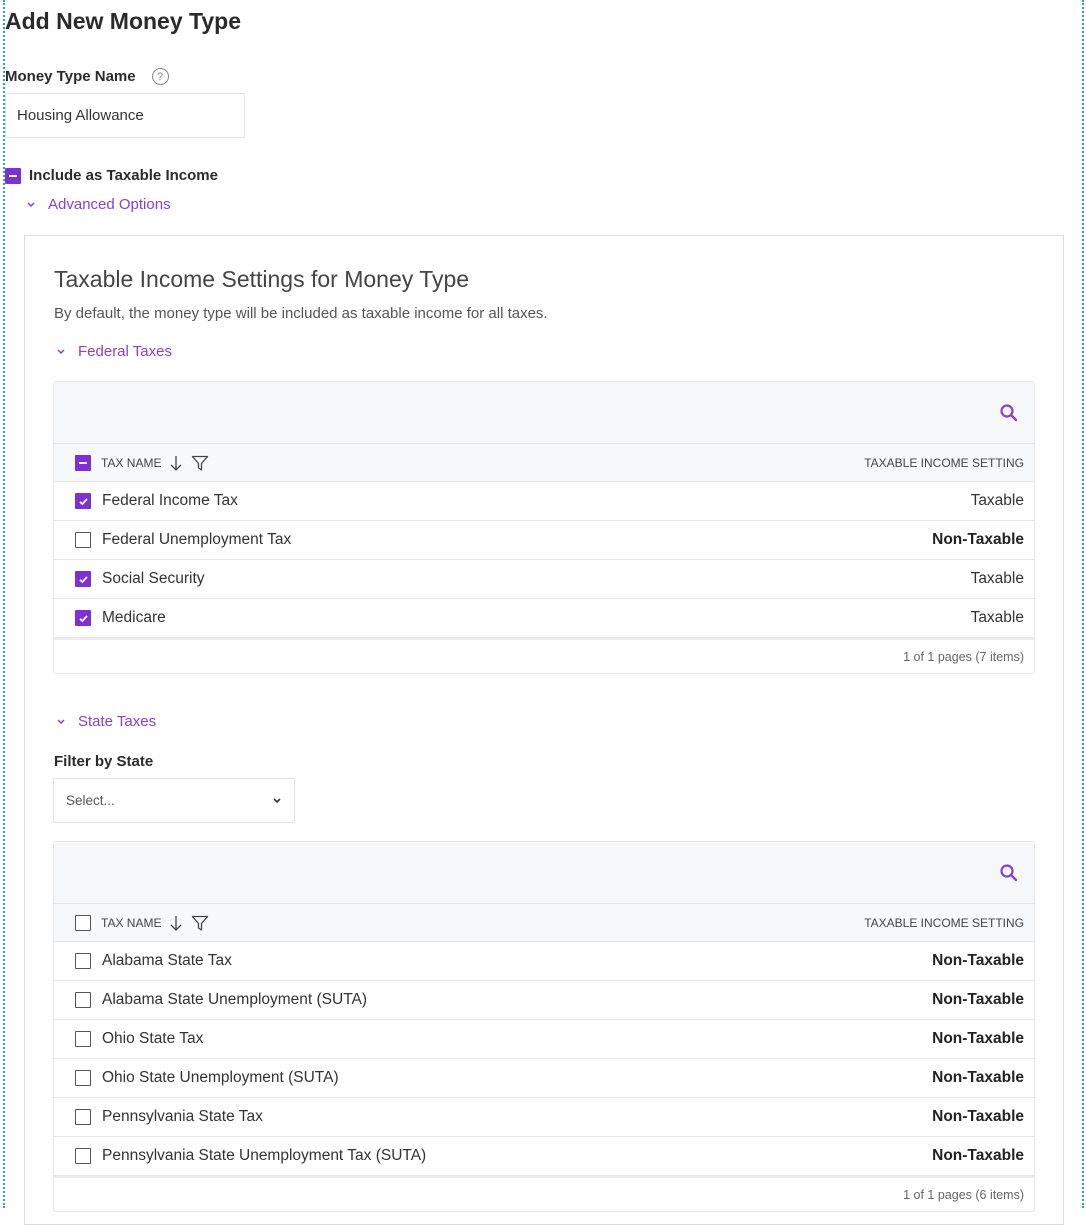 The height and width of the screenshot is (1225, 1086). Describe the element at coordinates (544, 1193) in the screenshot. I see `grid-pager-info: 1 of 1 pages (6 items)` at that location.